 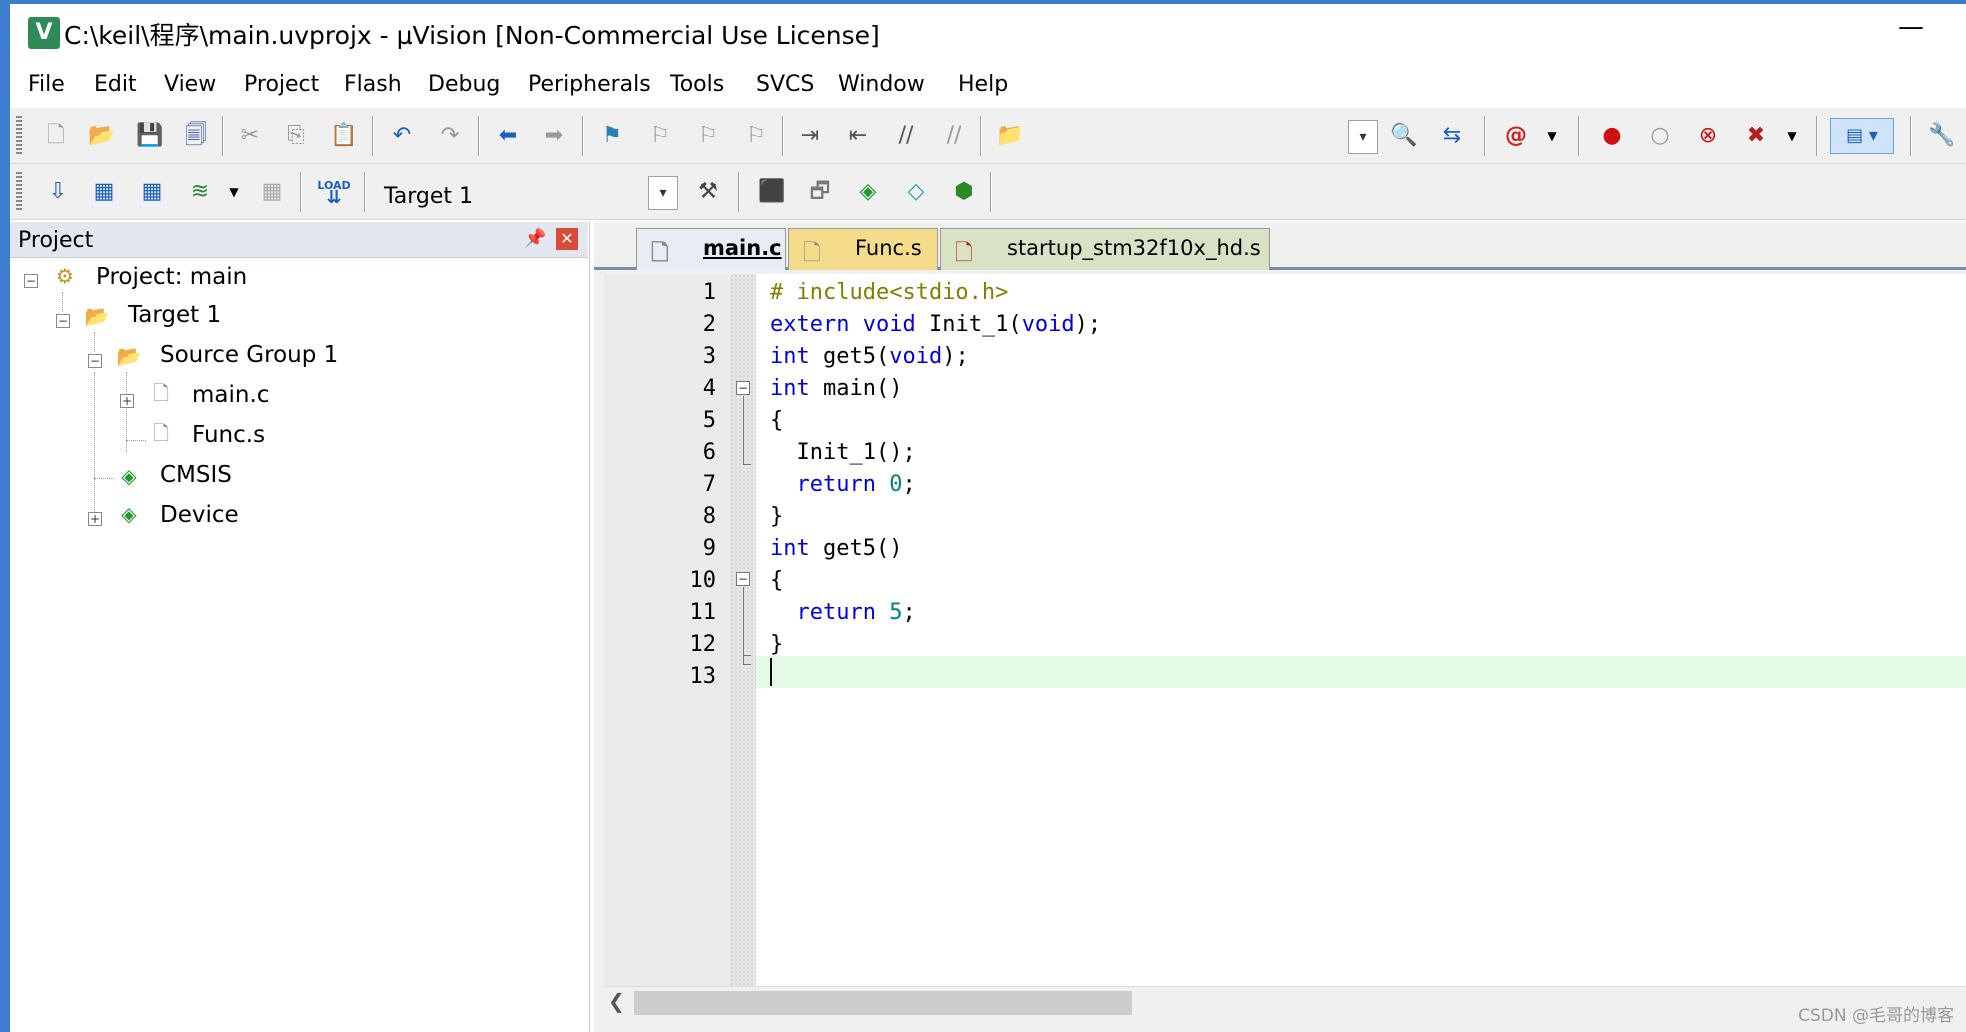 I want to click on pin-icon: 📌, so click(x=535, y=238).